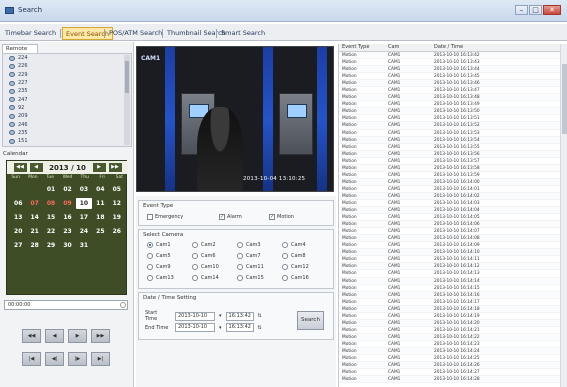  I want to click on table-row: Motion CAM1 2013-10-10 16:14:23, so click(453, 344).